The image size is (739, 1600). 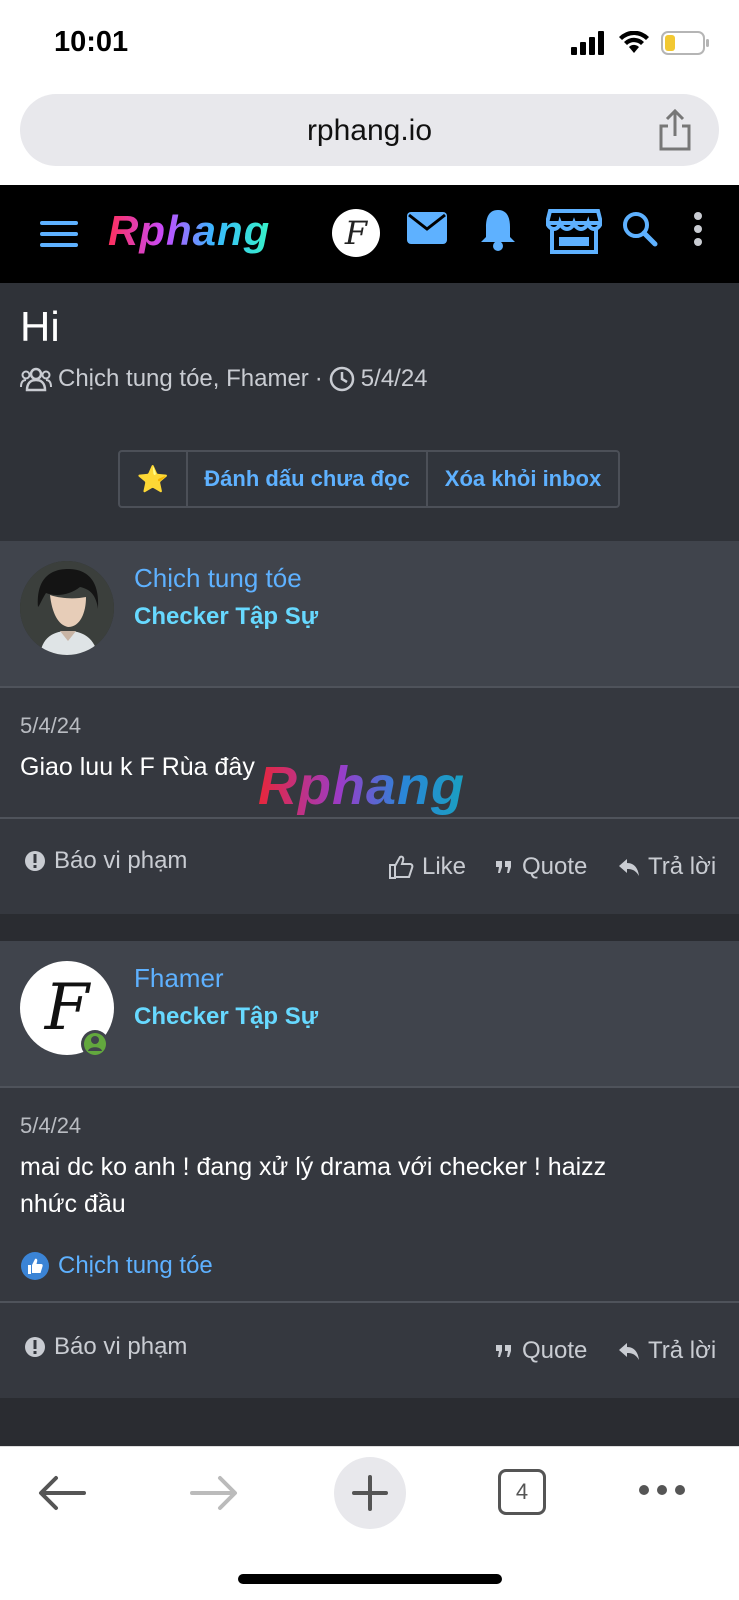 I want to click on thumbs-up-icon, so click(x=401, y=867).